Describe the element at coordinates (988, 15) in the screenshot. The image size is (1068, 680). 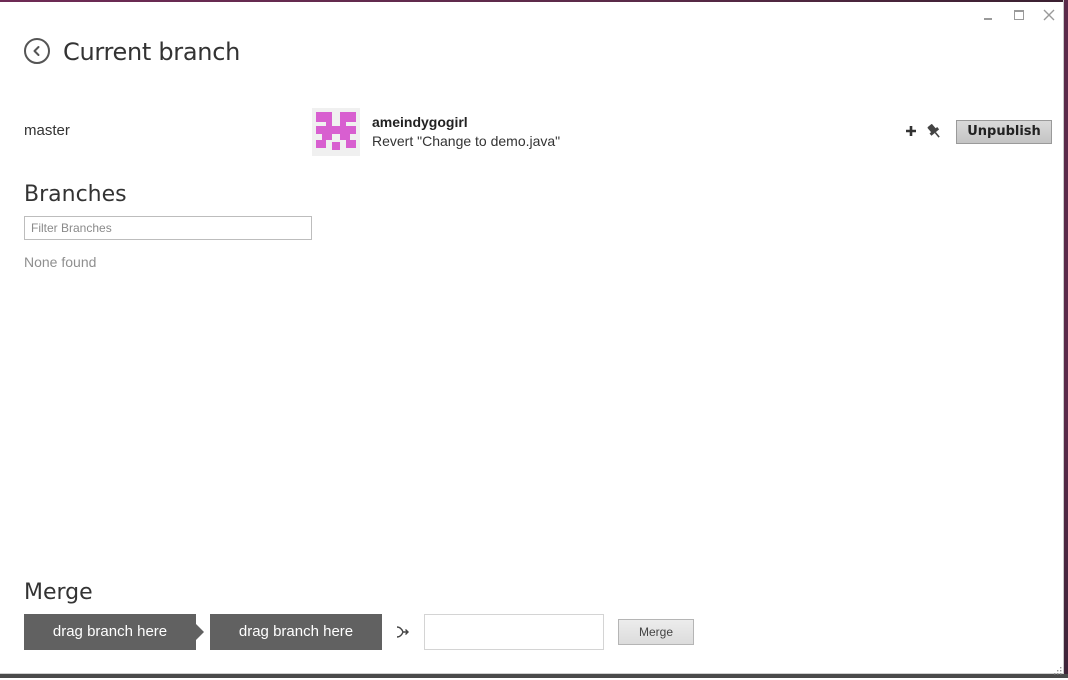
I see `minimize-button` at that location.